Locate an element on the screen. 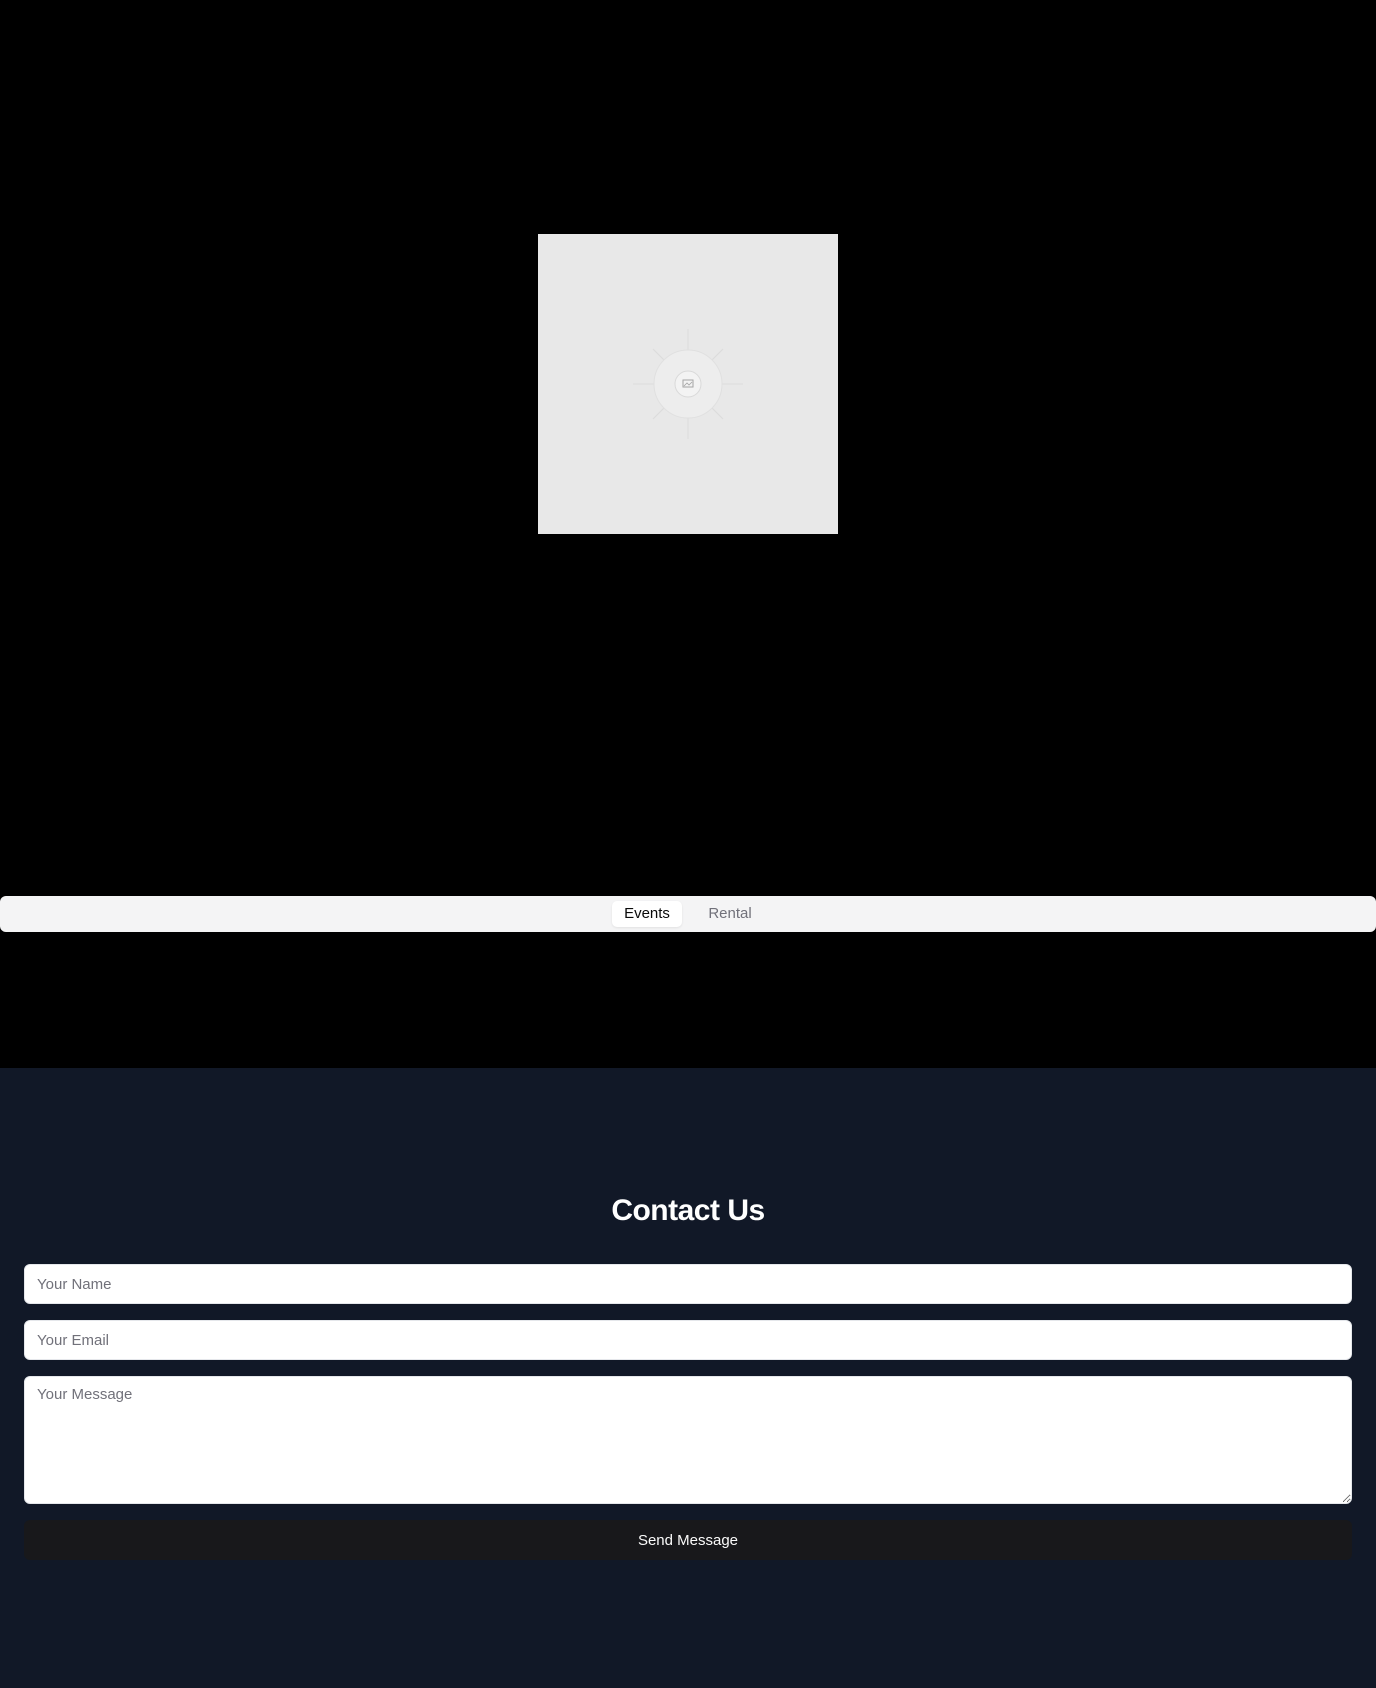 The height and width of the screenshot is (1688, 1376). tab-rental: Rental is located at coordinates (730, 914).